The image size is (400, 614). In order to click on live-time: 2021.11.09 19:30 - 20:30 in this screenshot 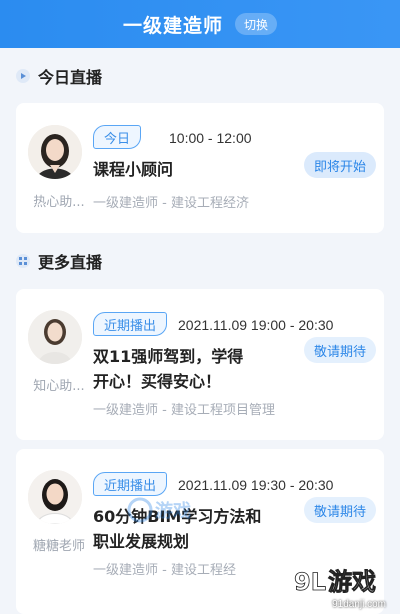, I will do `click(256, 485)`.